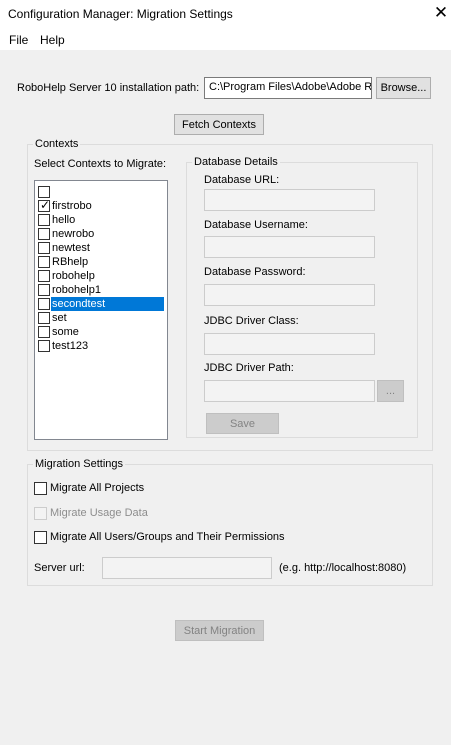 This screenshot has width=451, height=745. What do you see at coordinates (100, 164) in the screenshot?
I see `select-contexts-label: Select Contexts to Migrate:` at bounding box center [100, 164].